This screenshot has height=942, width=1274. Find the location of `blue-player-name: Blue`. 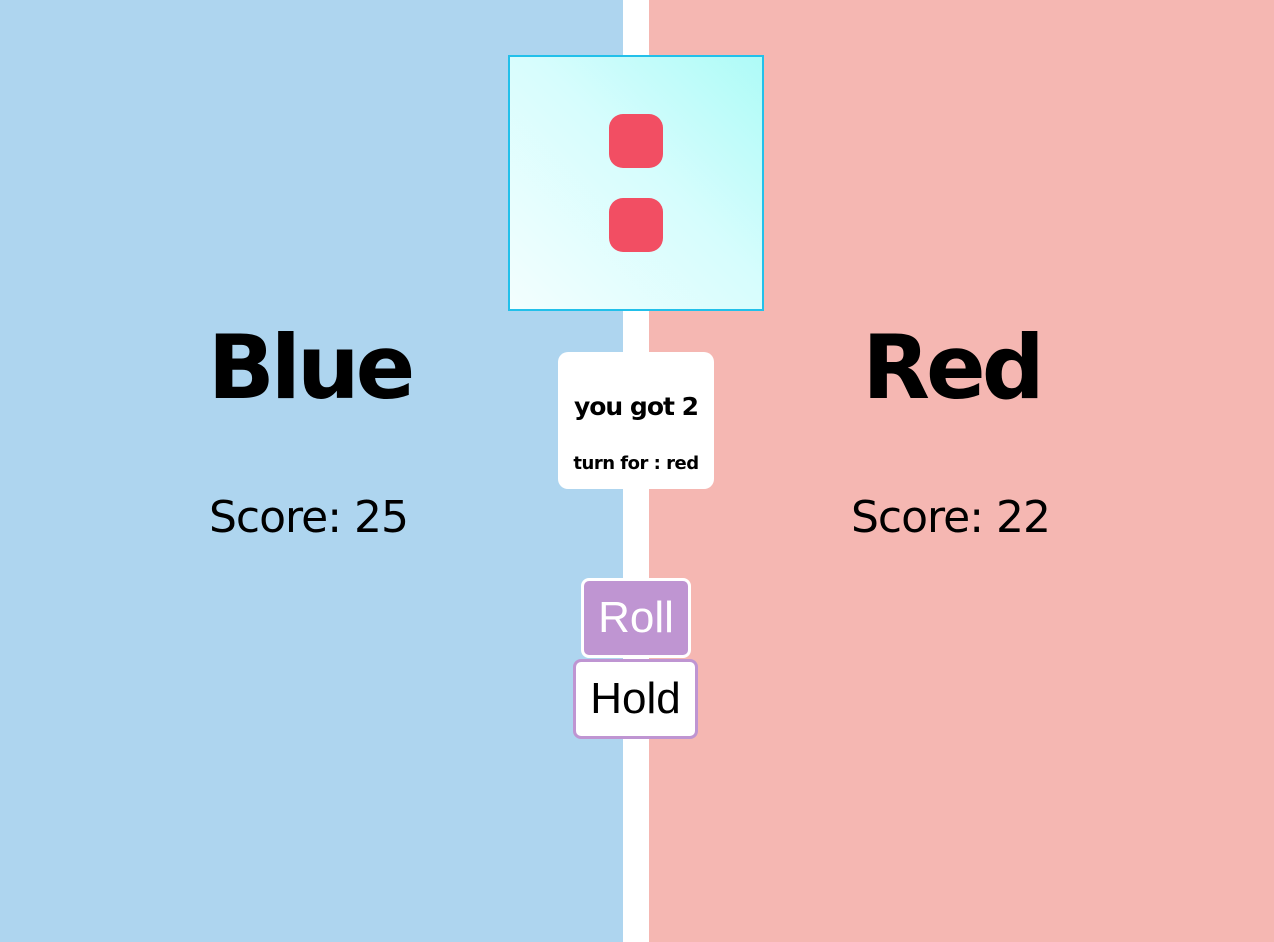

blue-player-name: Blue is located at coordinates (311, 367).